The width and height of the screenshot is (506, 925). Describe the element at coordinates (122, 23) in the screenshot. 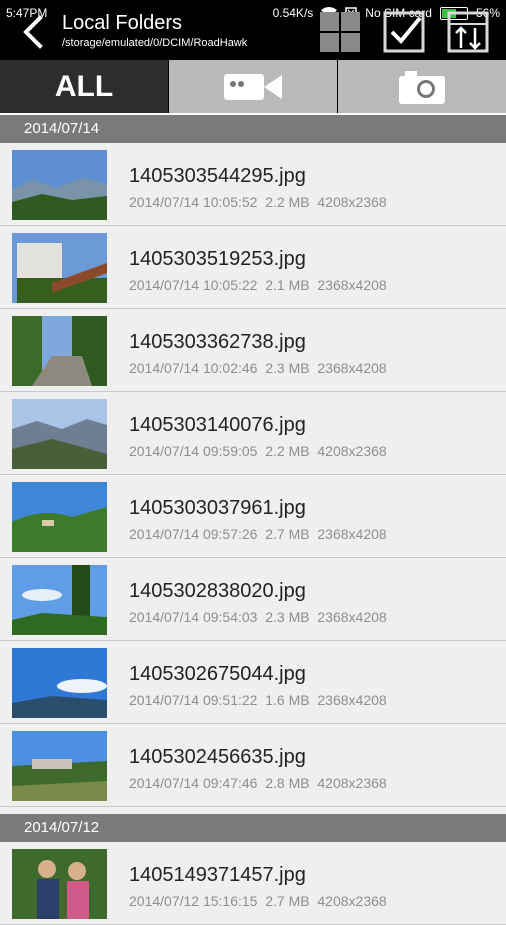

I see `page-title: Local Folders` at that location.